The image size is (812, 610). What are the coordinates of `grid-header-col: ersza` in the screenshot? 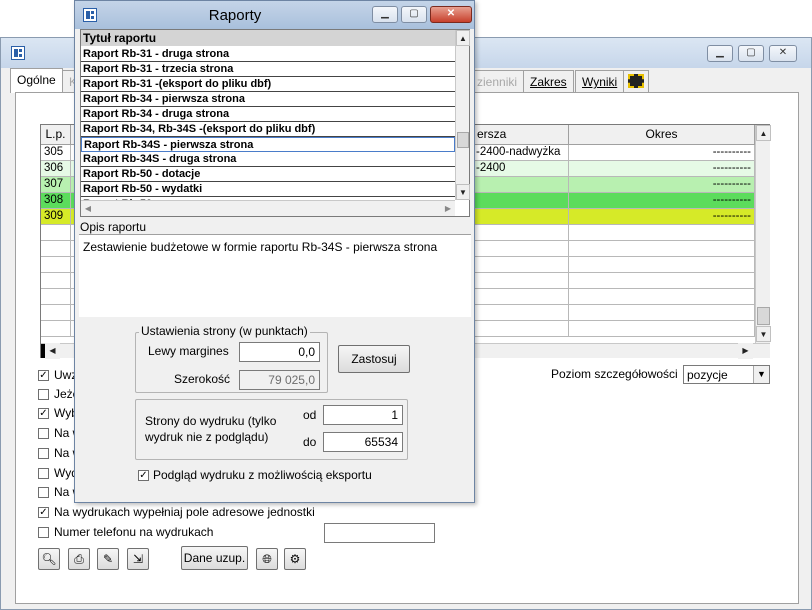 It's located at (521, 135).